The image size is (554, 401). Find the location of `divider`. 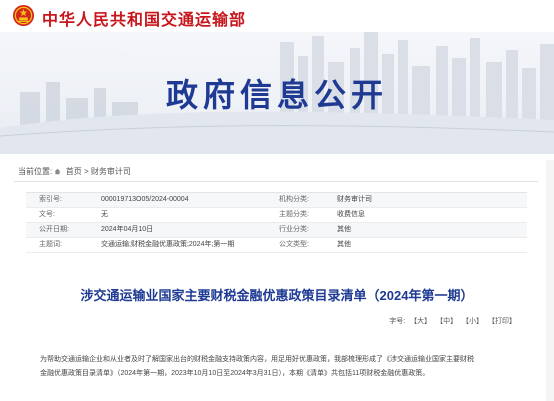

divider is located at coordinates (276, 181).